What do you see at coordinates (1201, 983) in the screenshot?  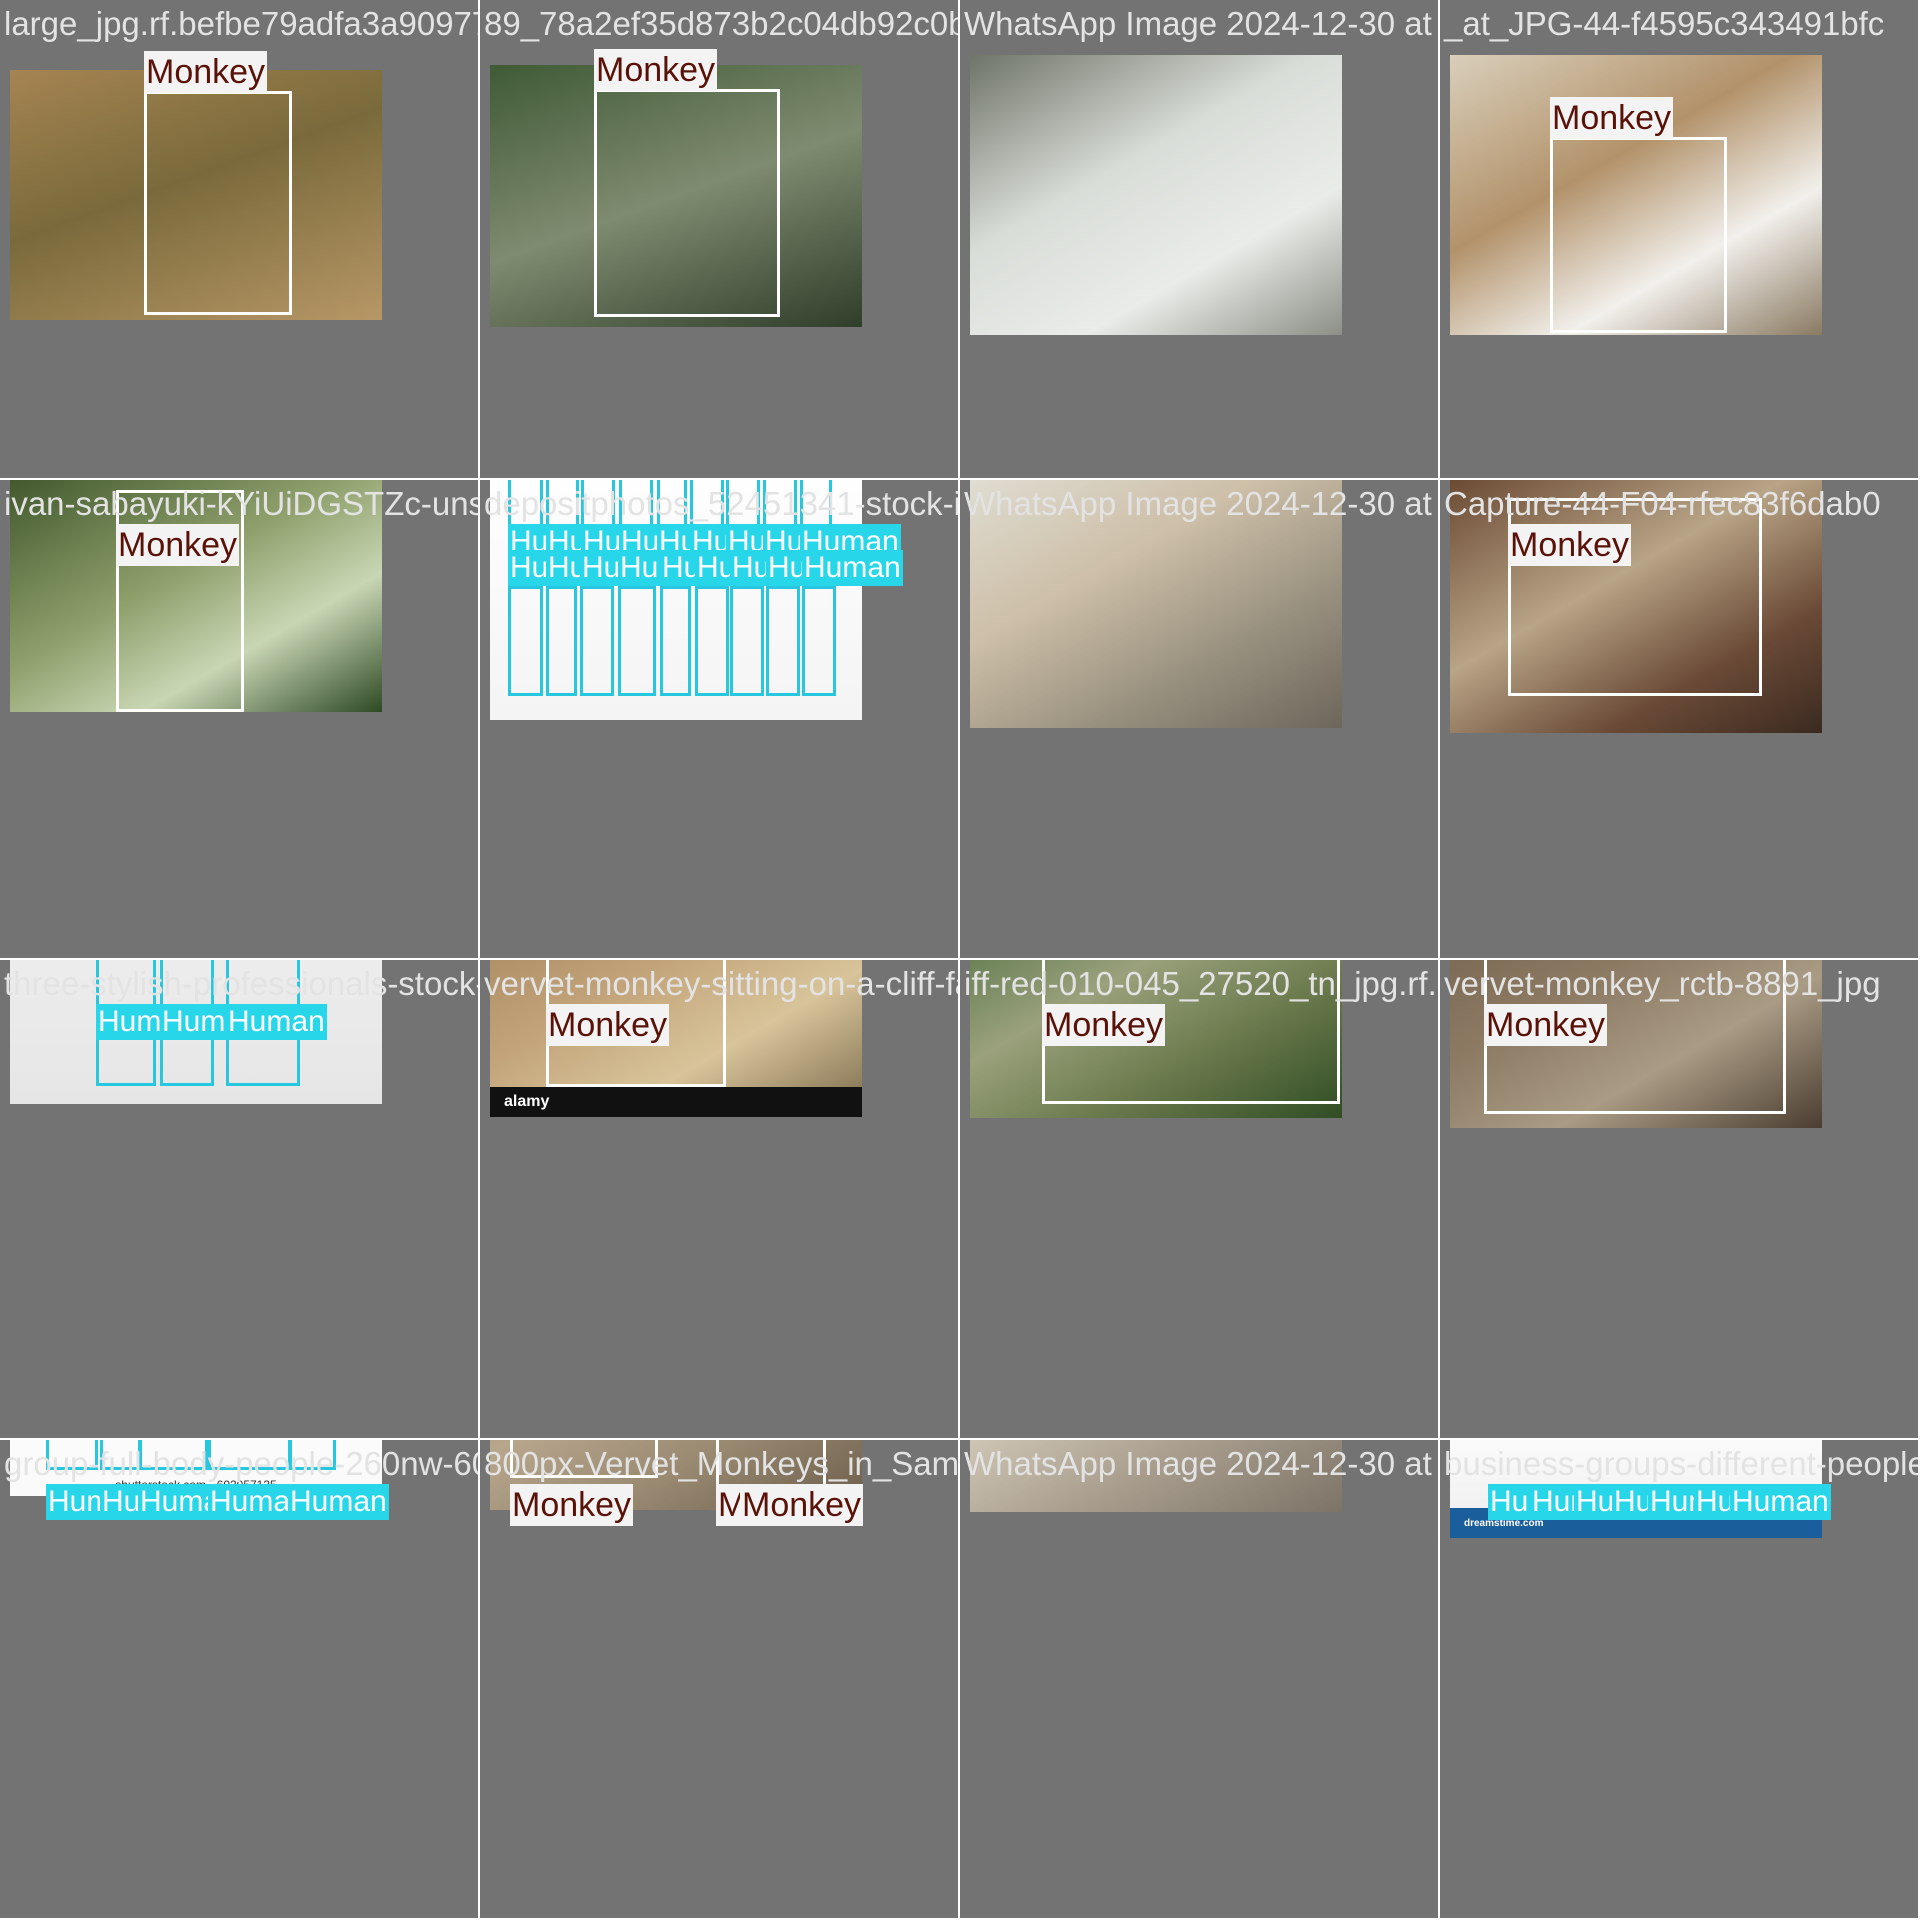 I see `tile-filename: iff-red-010-045_27520_tn_jpg.rf.5d465` at bounding box center [1201, 983].